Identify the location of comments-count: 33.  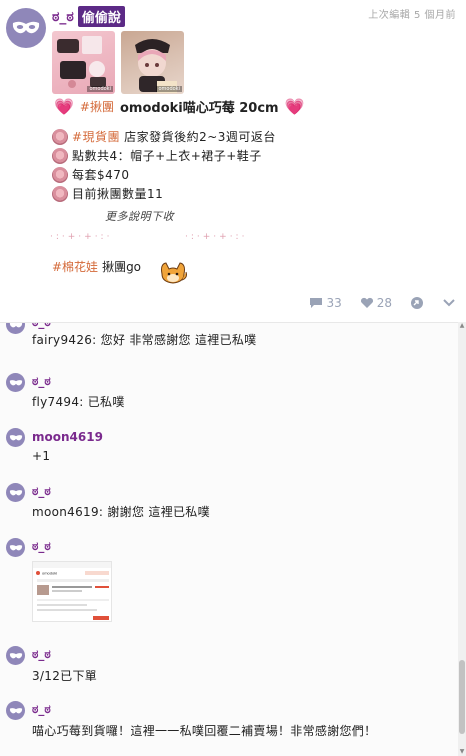
(334, 303).